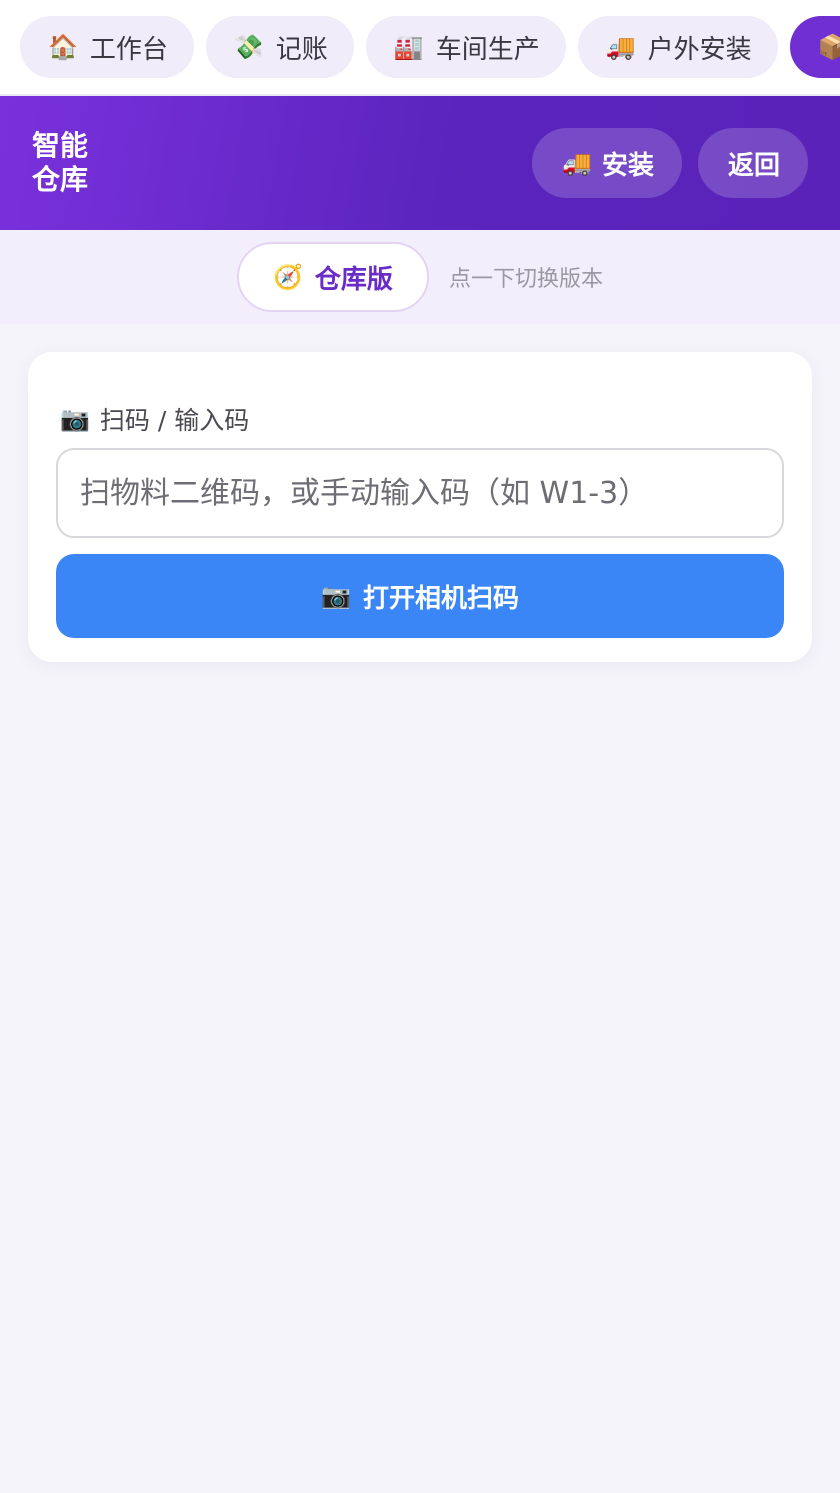 This screenshot has height=1493, width=840. What do you see at coordinates (128, 49) in the screenshot?
I see `nav-item-label: 工作台` at bounding box center [128, 49].